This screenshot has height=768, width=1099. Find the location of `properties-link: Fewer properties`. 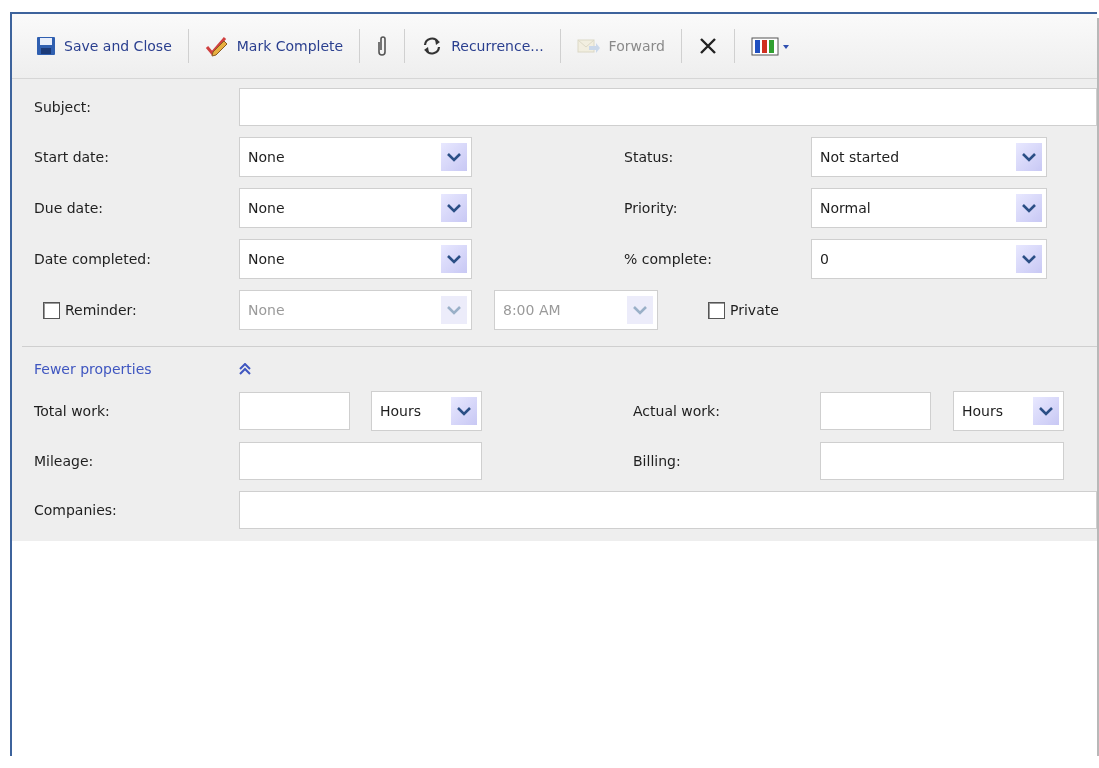

properties-link: Fewer properties is located at coordinates (136, 369).